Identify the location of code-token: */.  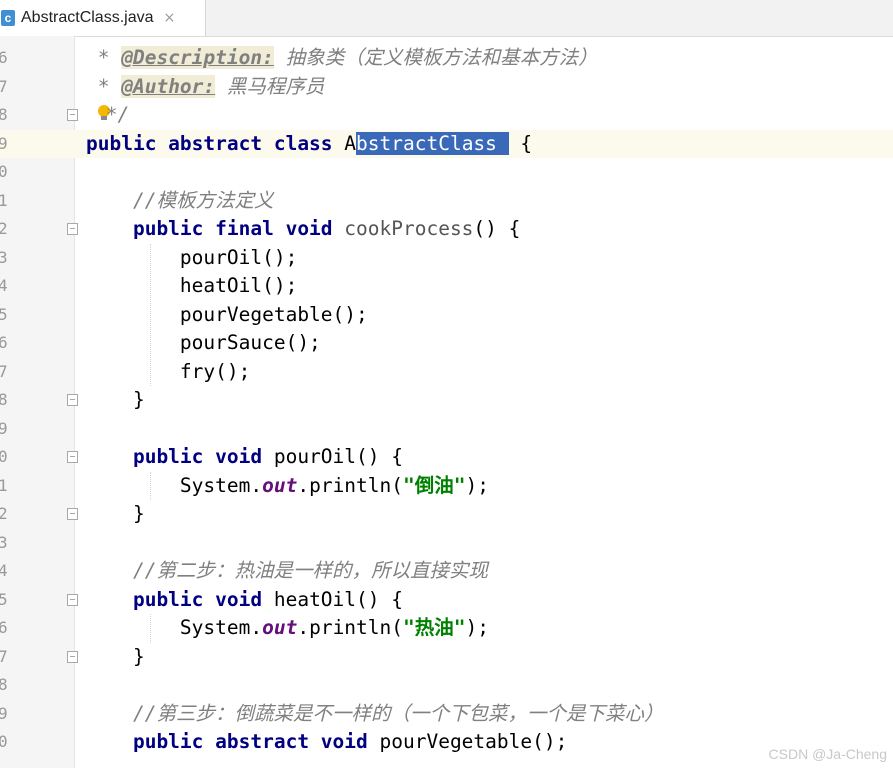
(112, 114).